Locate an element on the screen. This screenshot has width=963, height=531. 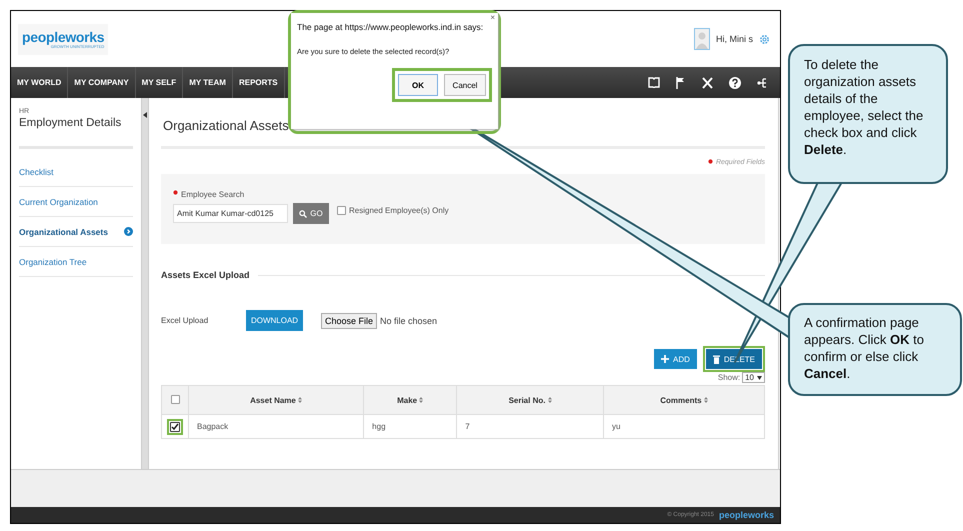
download-button: DOWNLOAD is located at coordinates (274, 320).